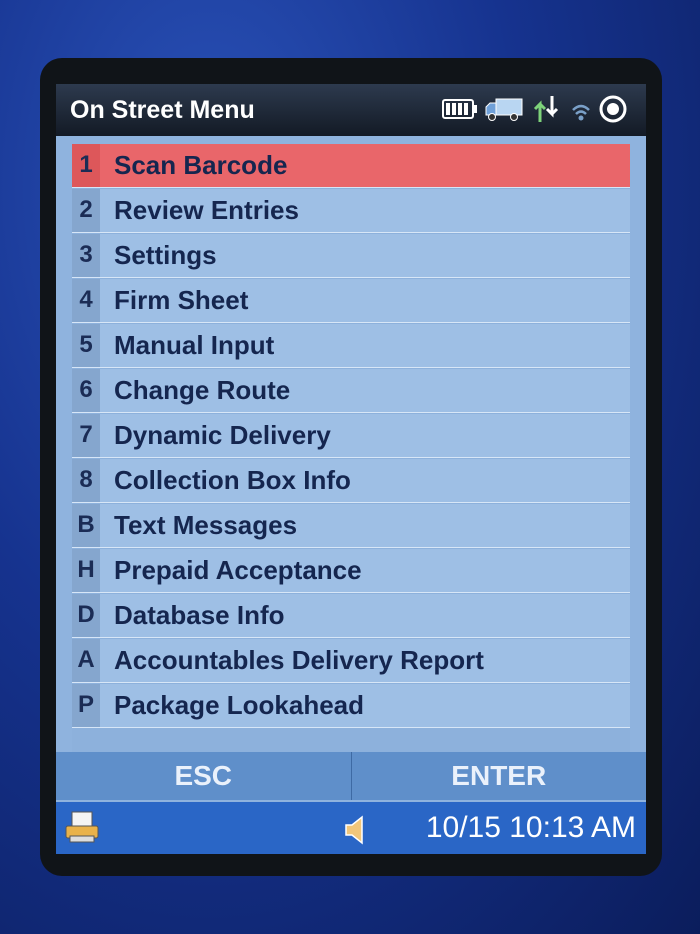 The width and height of the screenshot is (700, 934). Describe the element at coordinates (86, 345) in the screenshot. I see `menu-item-key: 5` at that location.